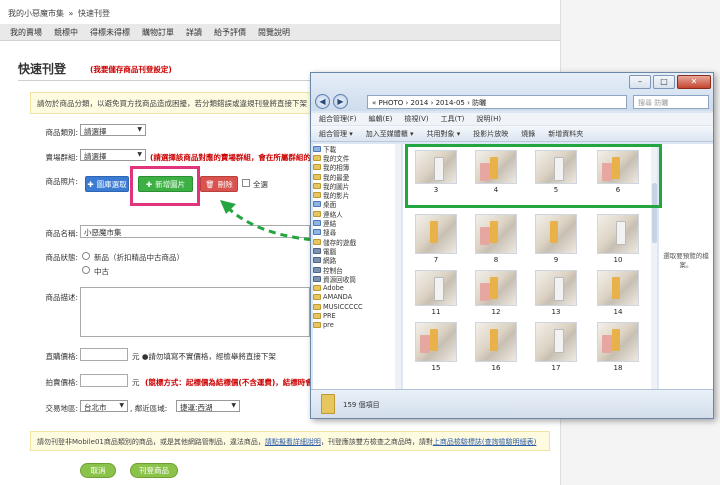  Describe the element at coordinates (356, 242) in the screenshot. I see `tree-item: 儲存的遊戲` at that location.